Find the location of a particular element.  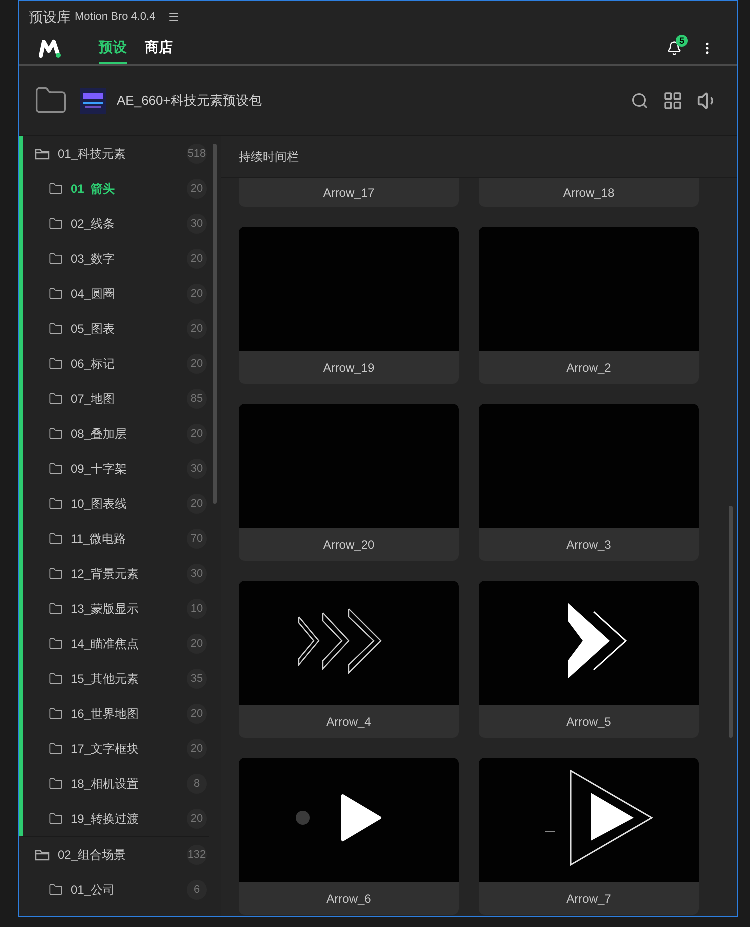

item-label: 02_线条 is located at coordinates (93, 224).